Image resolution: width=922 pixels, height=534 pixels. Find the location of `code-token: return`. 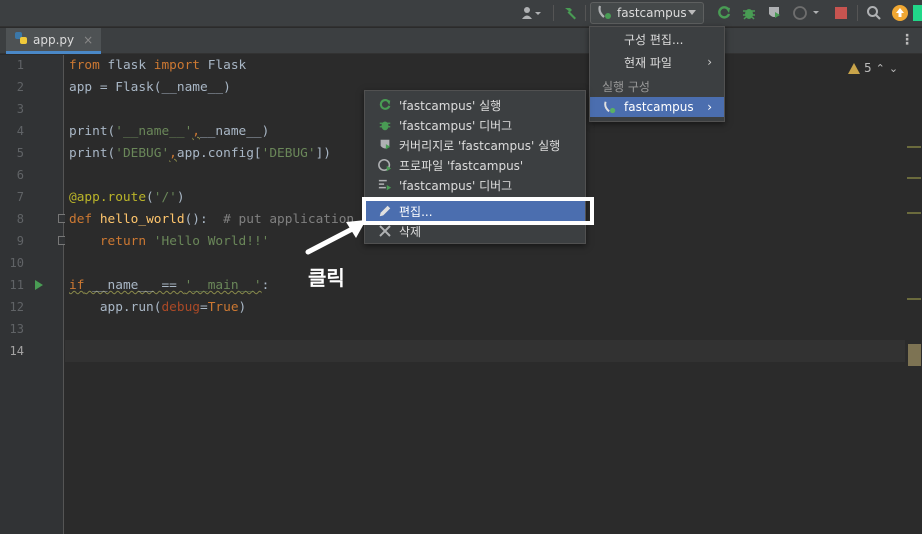

code-token: return is located at coordinates (123, 241).